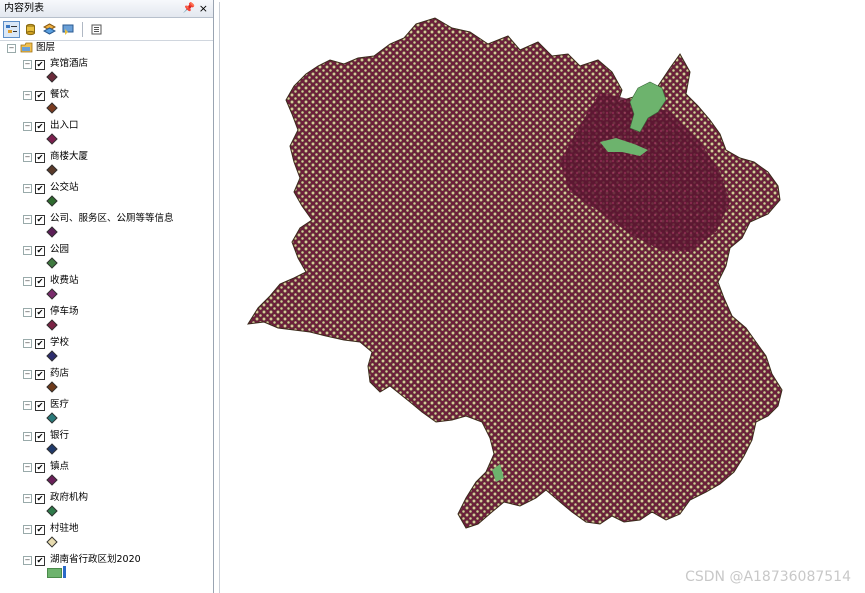 The image size is (865, 593). I want to click on layer-label: 公司、服务区、公厕等等信息, so click(112, 219).